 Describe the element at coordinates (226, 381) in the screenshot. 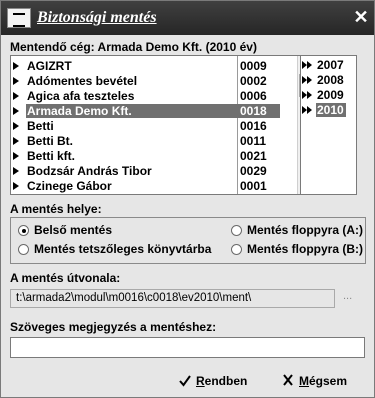

I see `ok-button-rest: endben` at that location.